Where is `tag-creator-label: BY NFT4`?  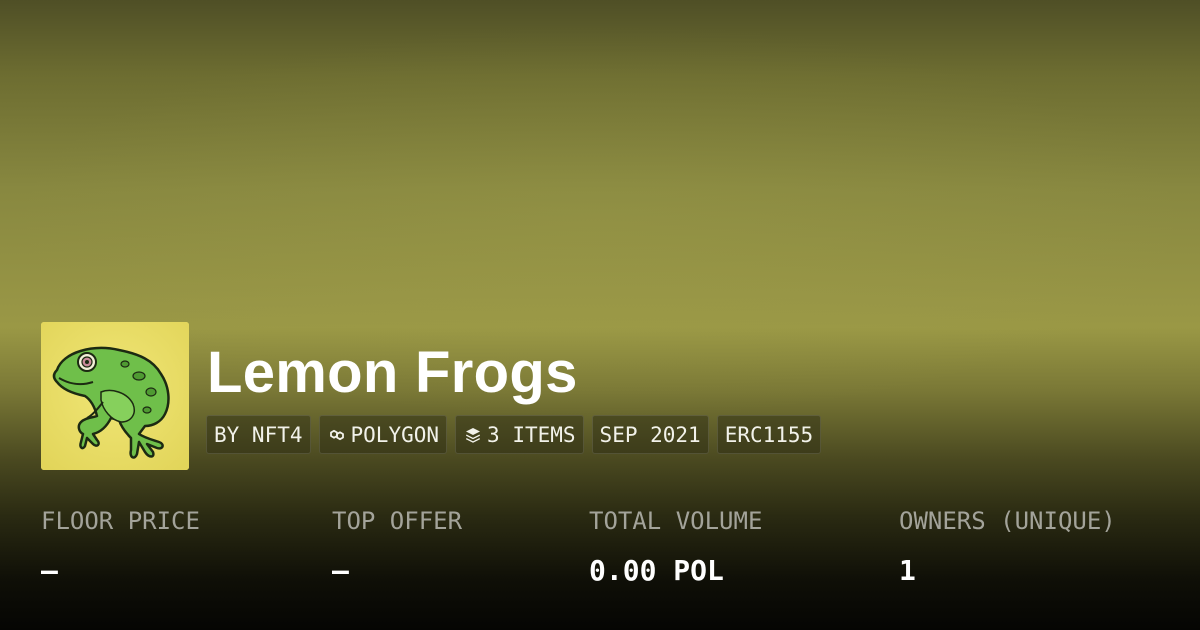 tag-creator-label: BY NFT4 is located at coordinates (258, 434).